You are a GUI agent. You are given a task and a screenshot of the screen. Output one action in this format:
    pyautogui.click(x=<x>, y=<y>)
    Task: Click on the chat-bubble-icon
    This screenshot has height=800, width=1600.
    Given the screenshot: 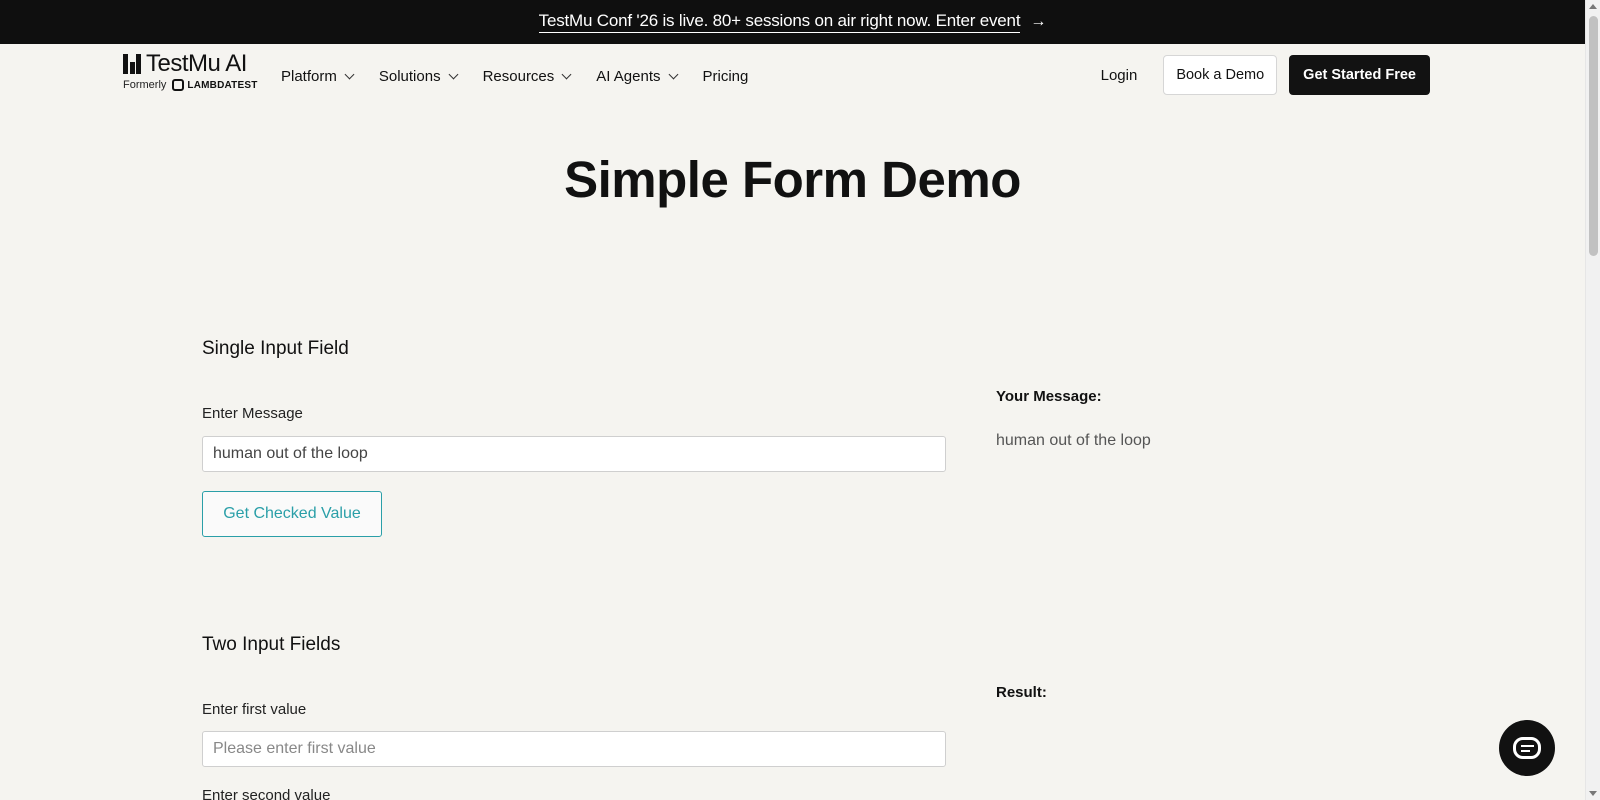 What is the action you would take?
    pyautogui.click(x=1527, y=748)
    